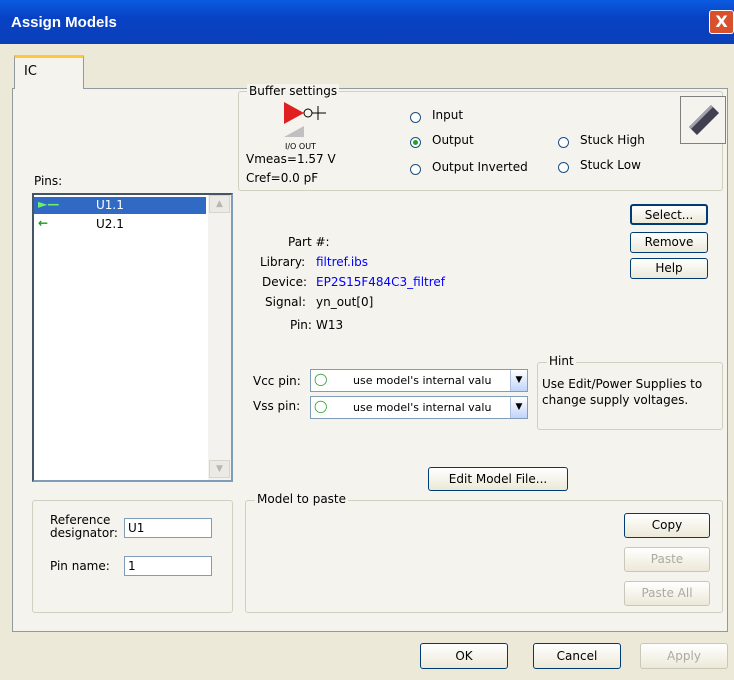  I want to click on paste-button: Paste, so click(667, 559).